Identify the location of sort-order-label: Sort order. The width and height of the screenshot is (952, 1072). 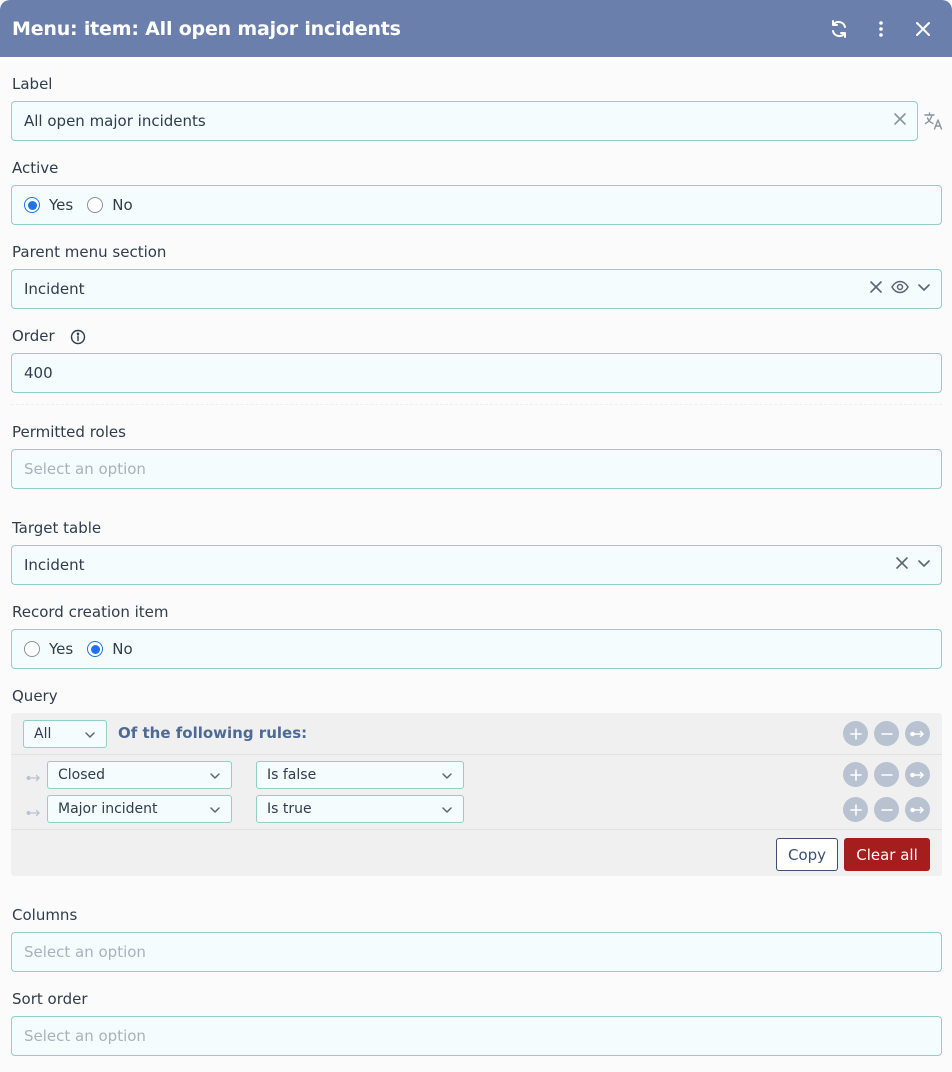
(50, 999).